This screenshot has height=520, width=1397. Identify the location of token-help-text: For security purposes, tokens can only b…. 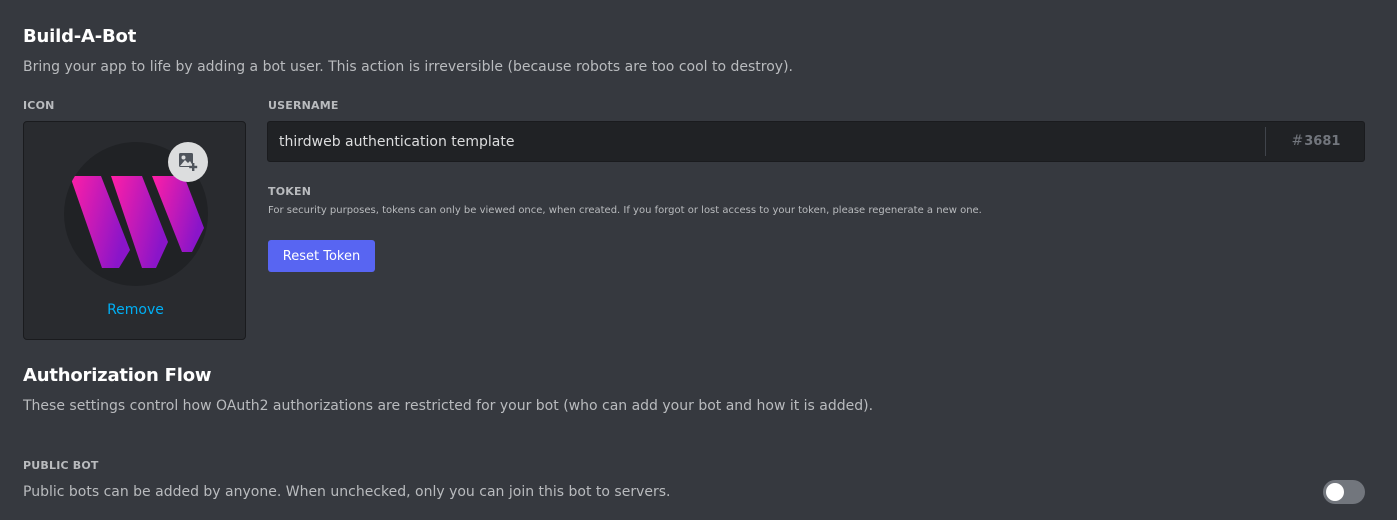
(625, 210).